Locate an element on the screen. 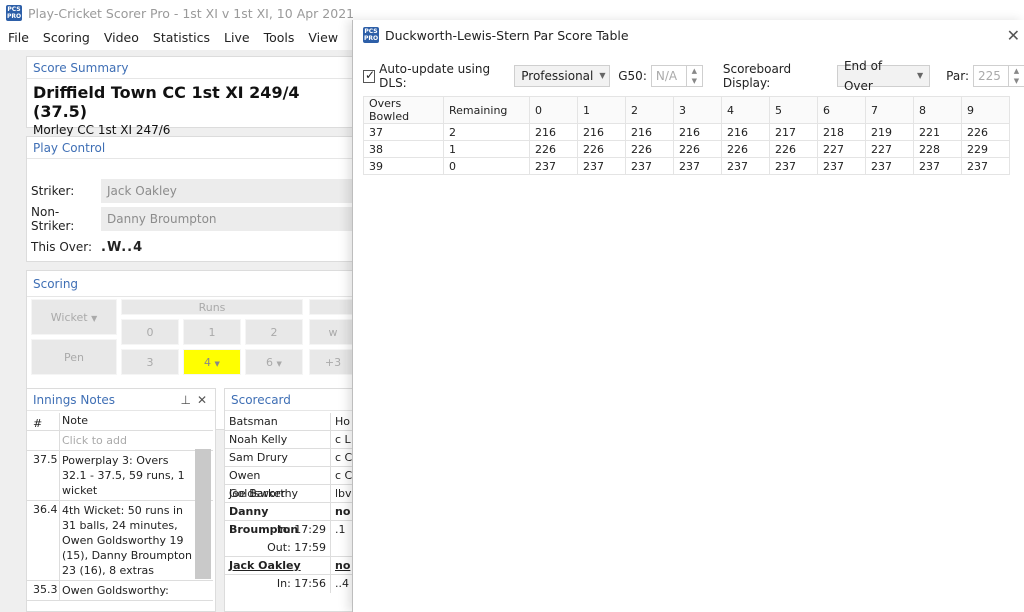  notes-row-num: 35.3 is located at coordinates (45, 589).